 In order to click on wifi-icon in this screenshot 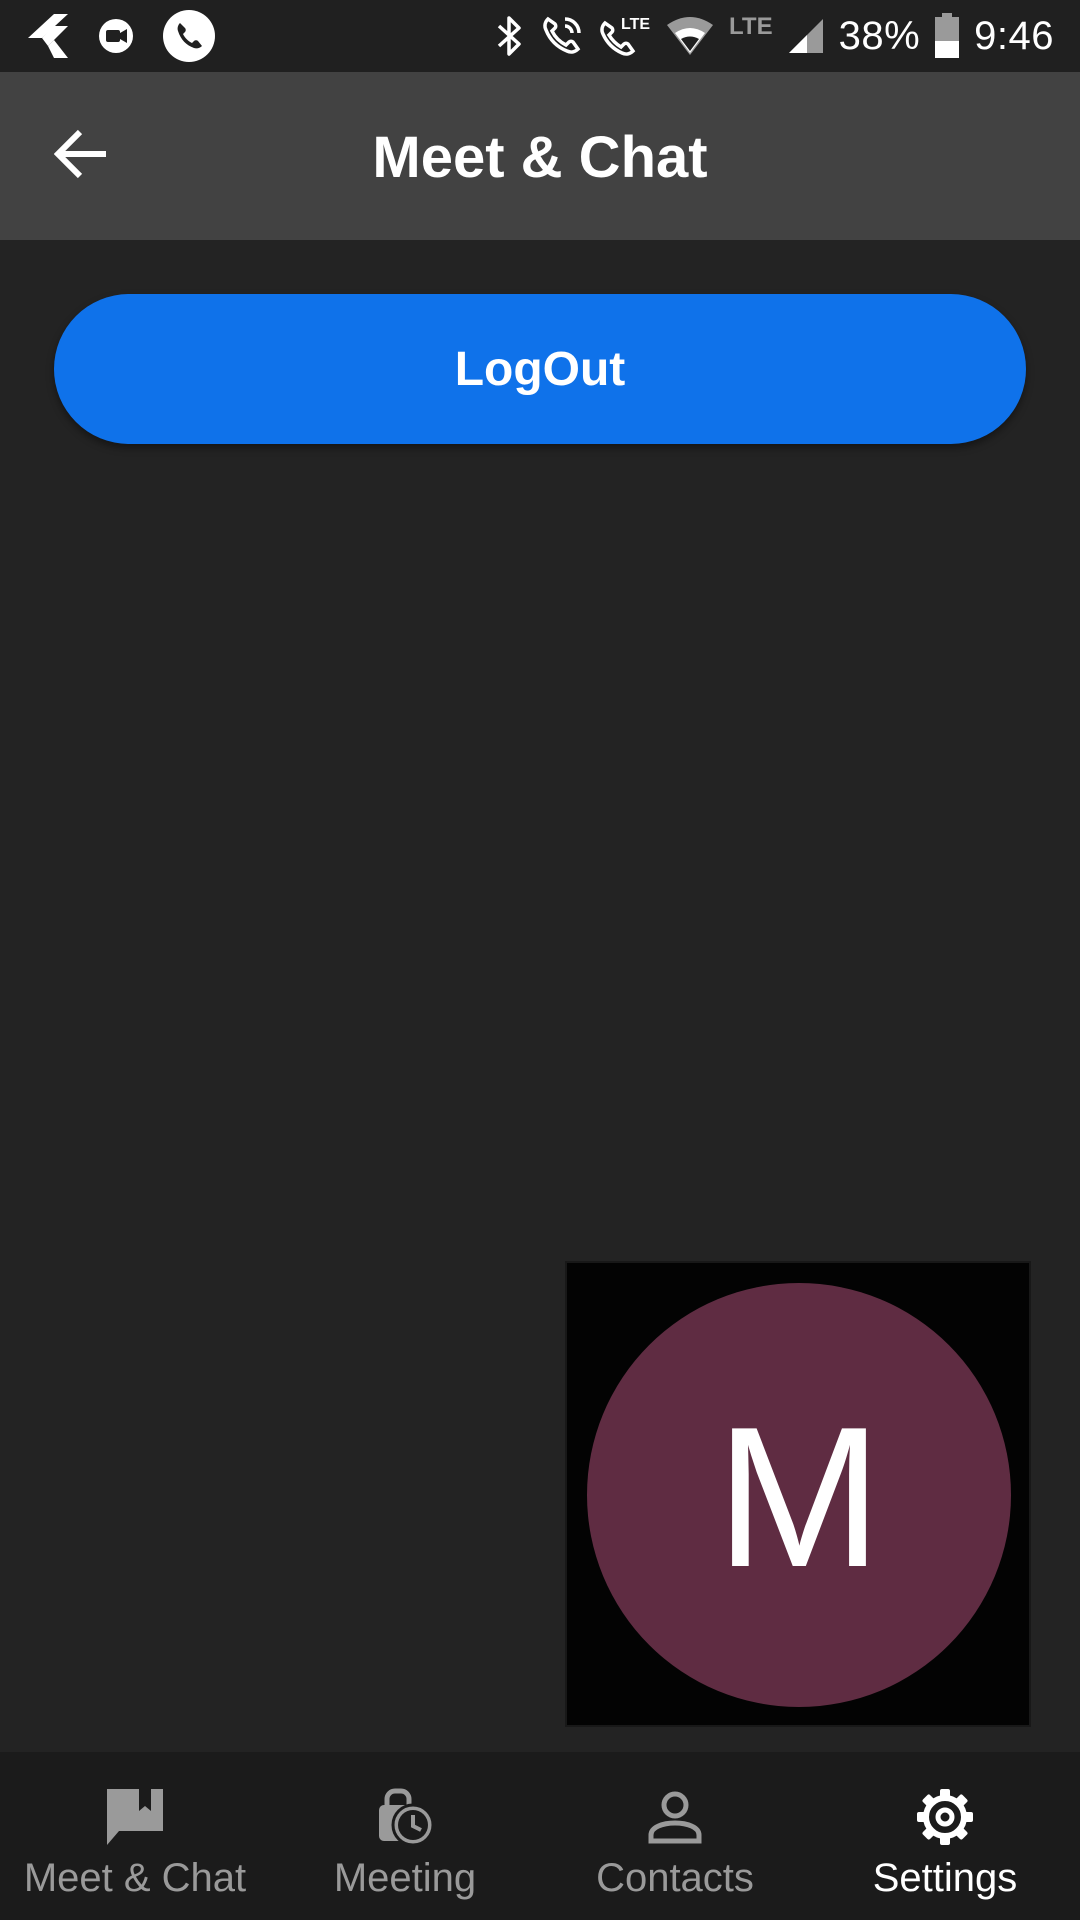, I will do `click(690, 36)`.